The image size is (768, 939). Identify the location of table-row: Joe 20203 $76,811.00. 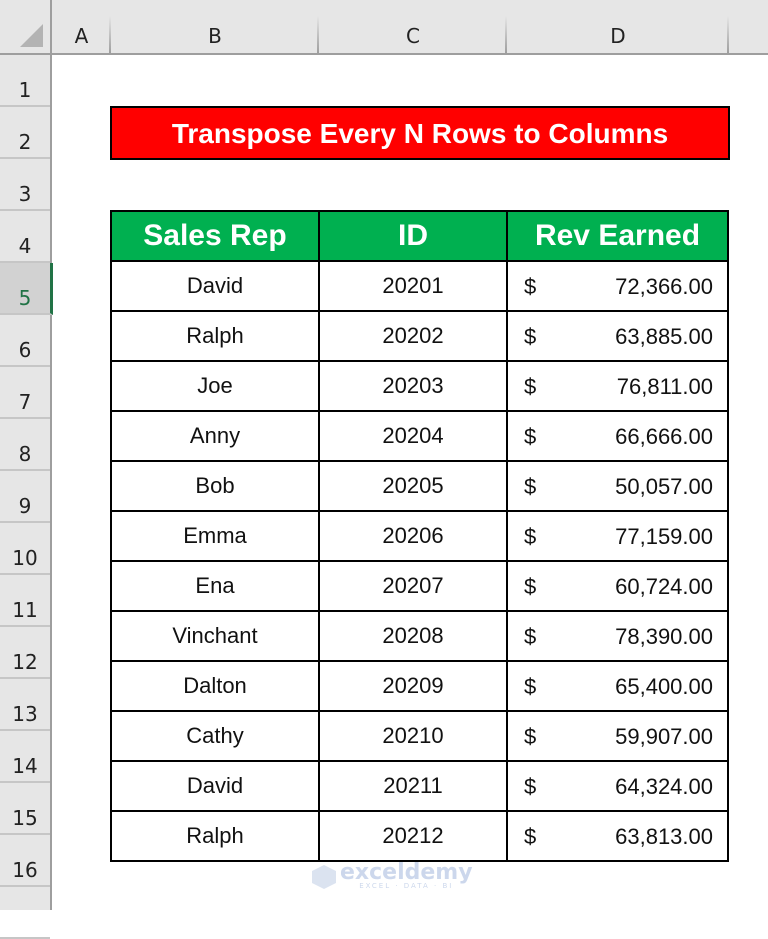
(419, 386).